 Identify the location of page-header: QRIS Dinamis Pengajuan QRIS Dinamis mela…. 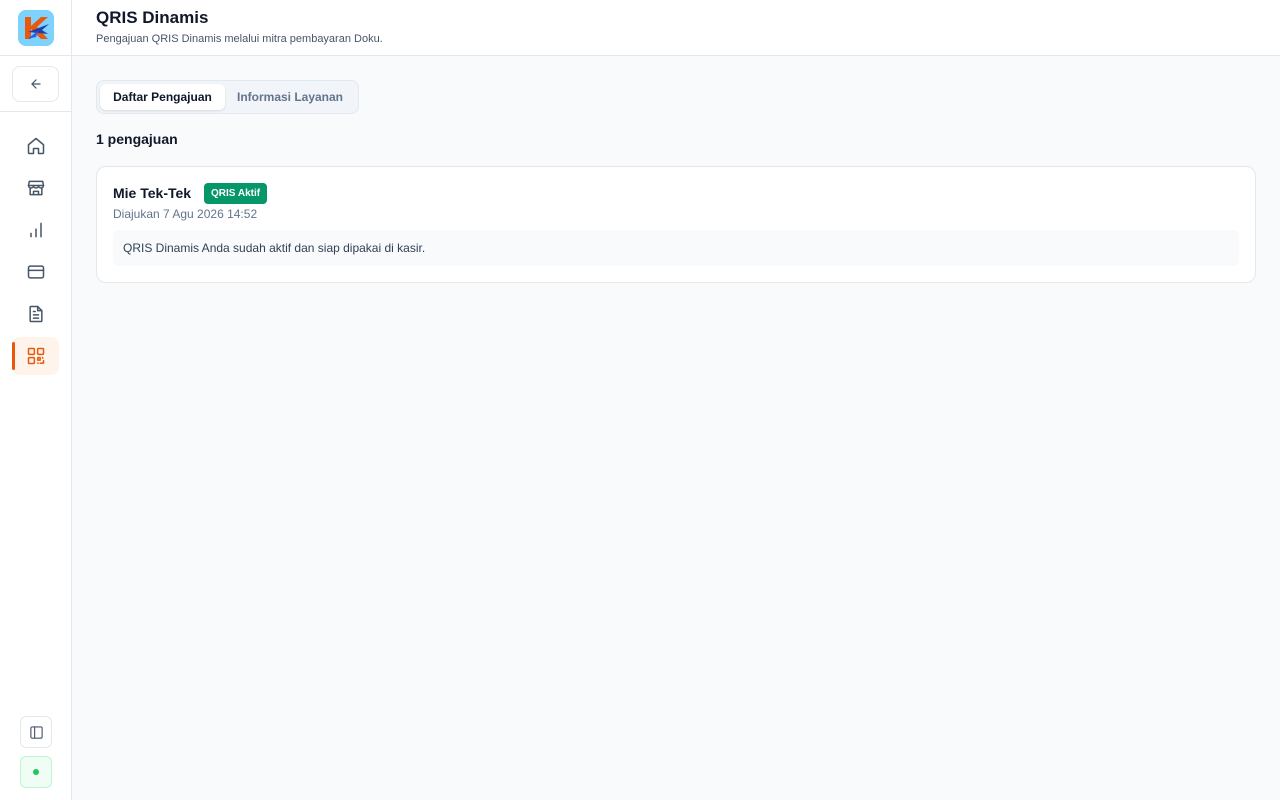
(676, 28).